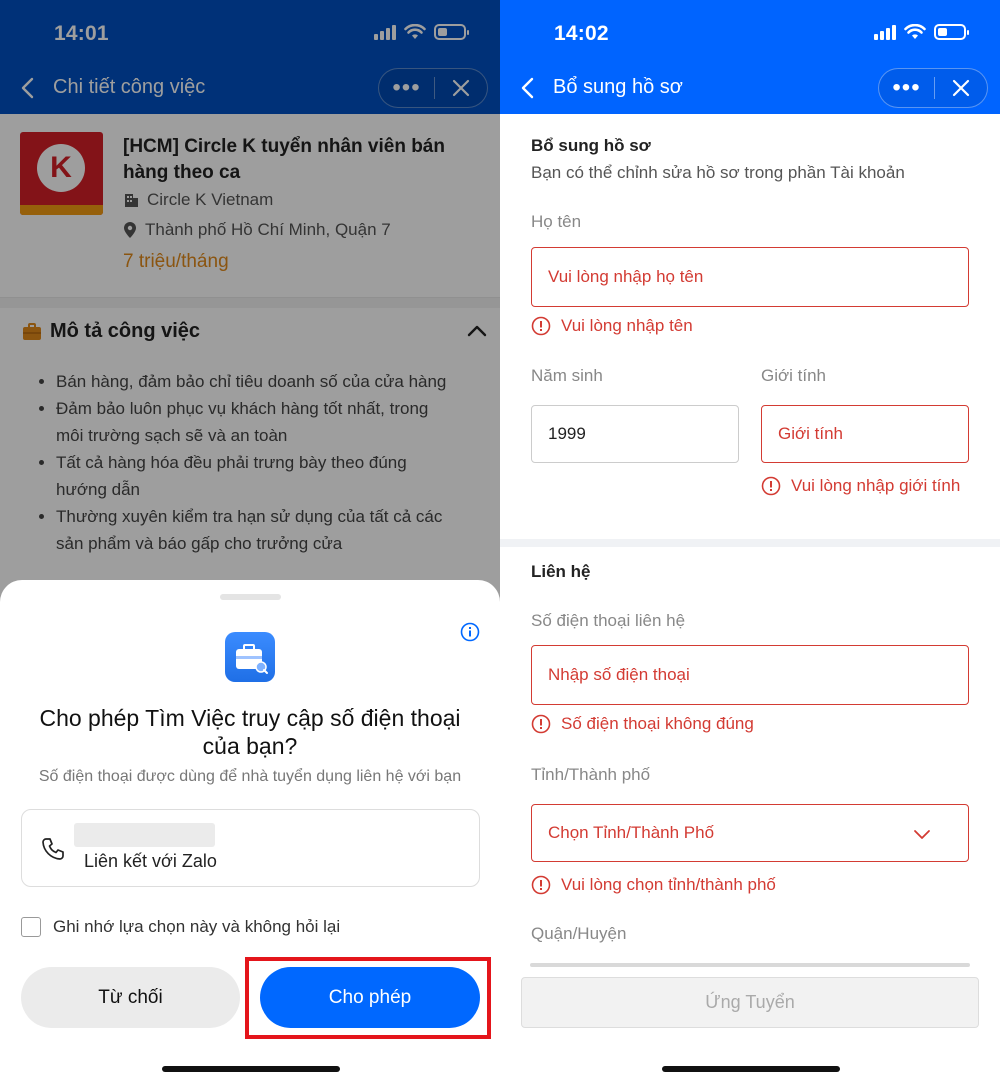 The height and width of the screenshot is (1082, 1000). I want to click on province-label: Tỉnh/Thành phố, so click(591, 774).